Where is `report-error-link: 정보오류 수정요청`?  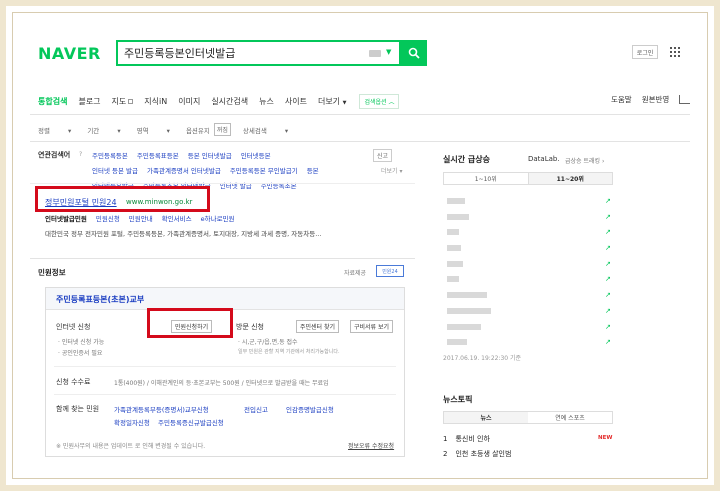
report-error-link: 정보오류 수정요청 is located at coordinates (371, 445).